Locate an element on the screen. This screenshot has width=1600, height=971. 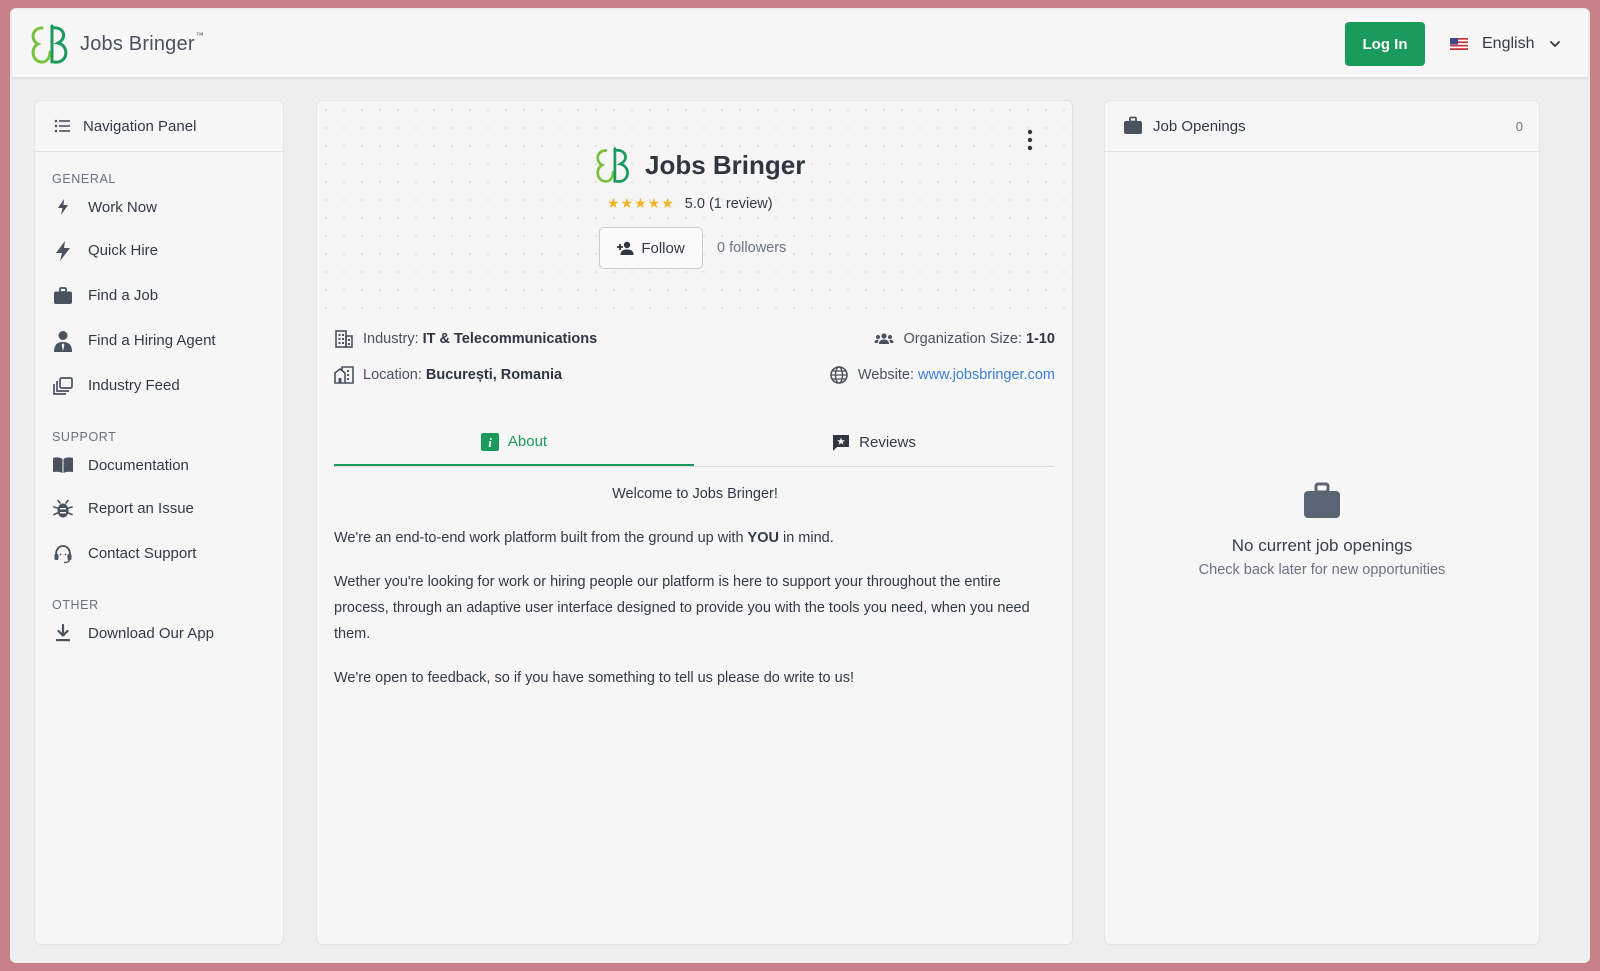
headset-icon is located at coordinates (63, 554).